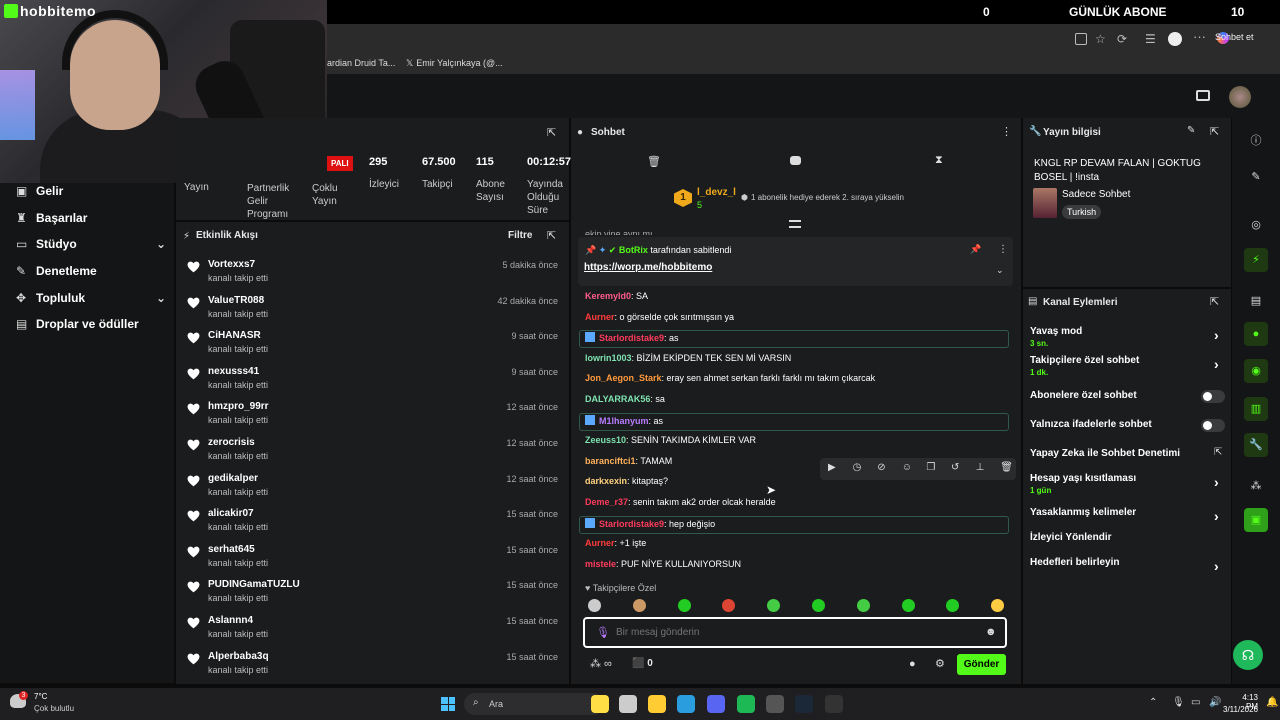  What do you see at coordinates (686, 704) in the screenshot?
I see `edge-icon` at bounding box center [686, 704].